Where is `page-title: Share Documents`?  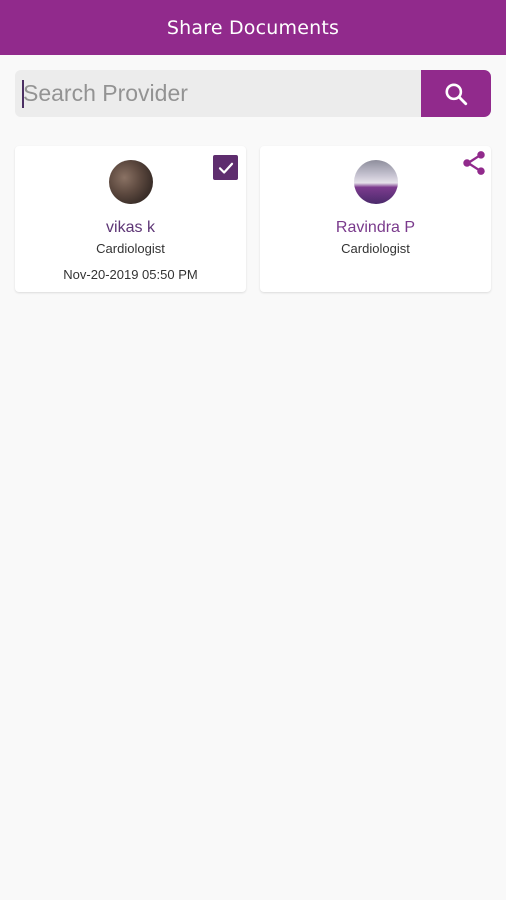
page-title: Share Documents is located at coordinates (253, 27).